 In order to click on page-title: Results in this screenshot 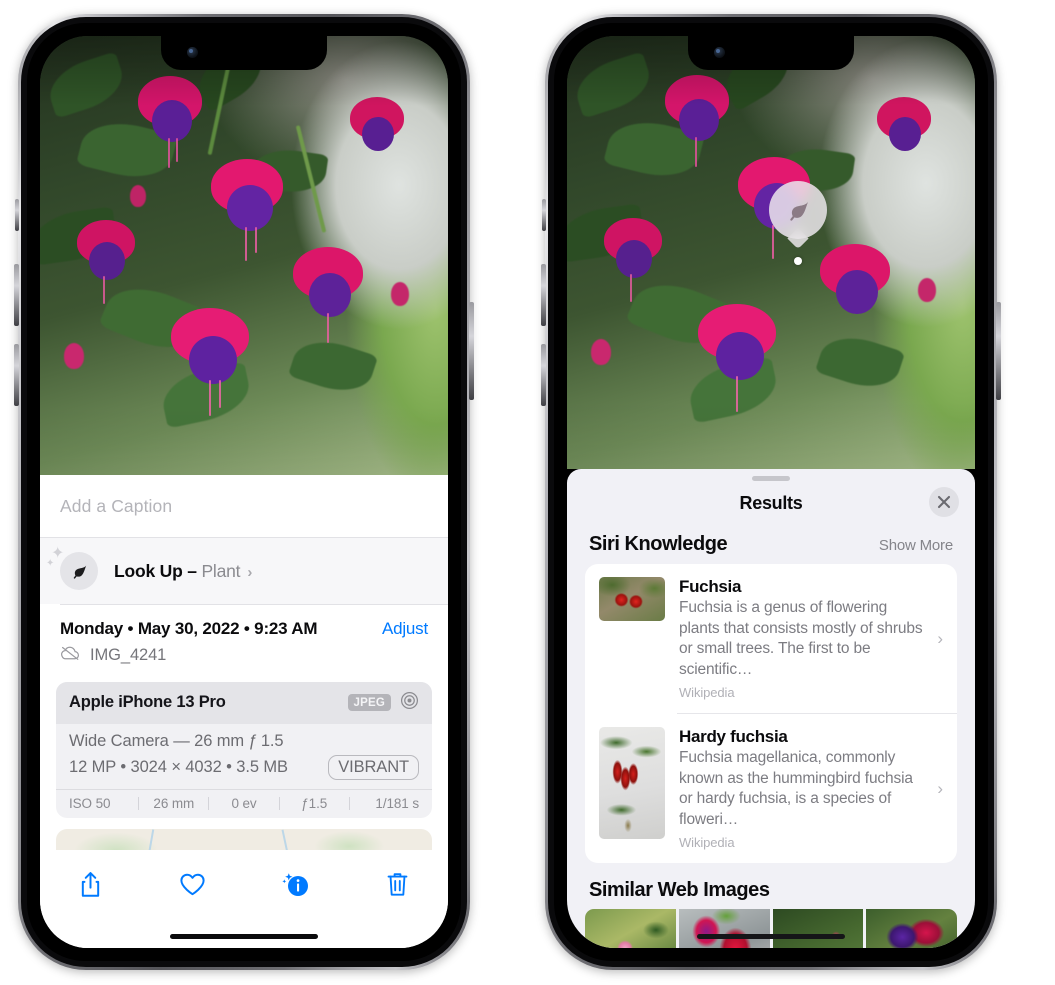, I will do `click(771, 502)`.